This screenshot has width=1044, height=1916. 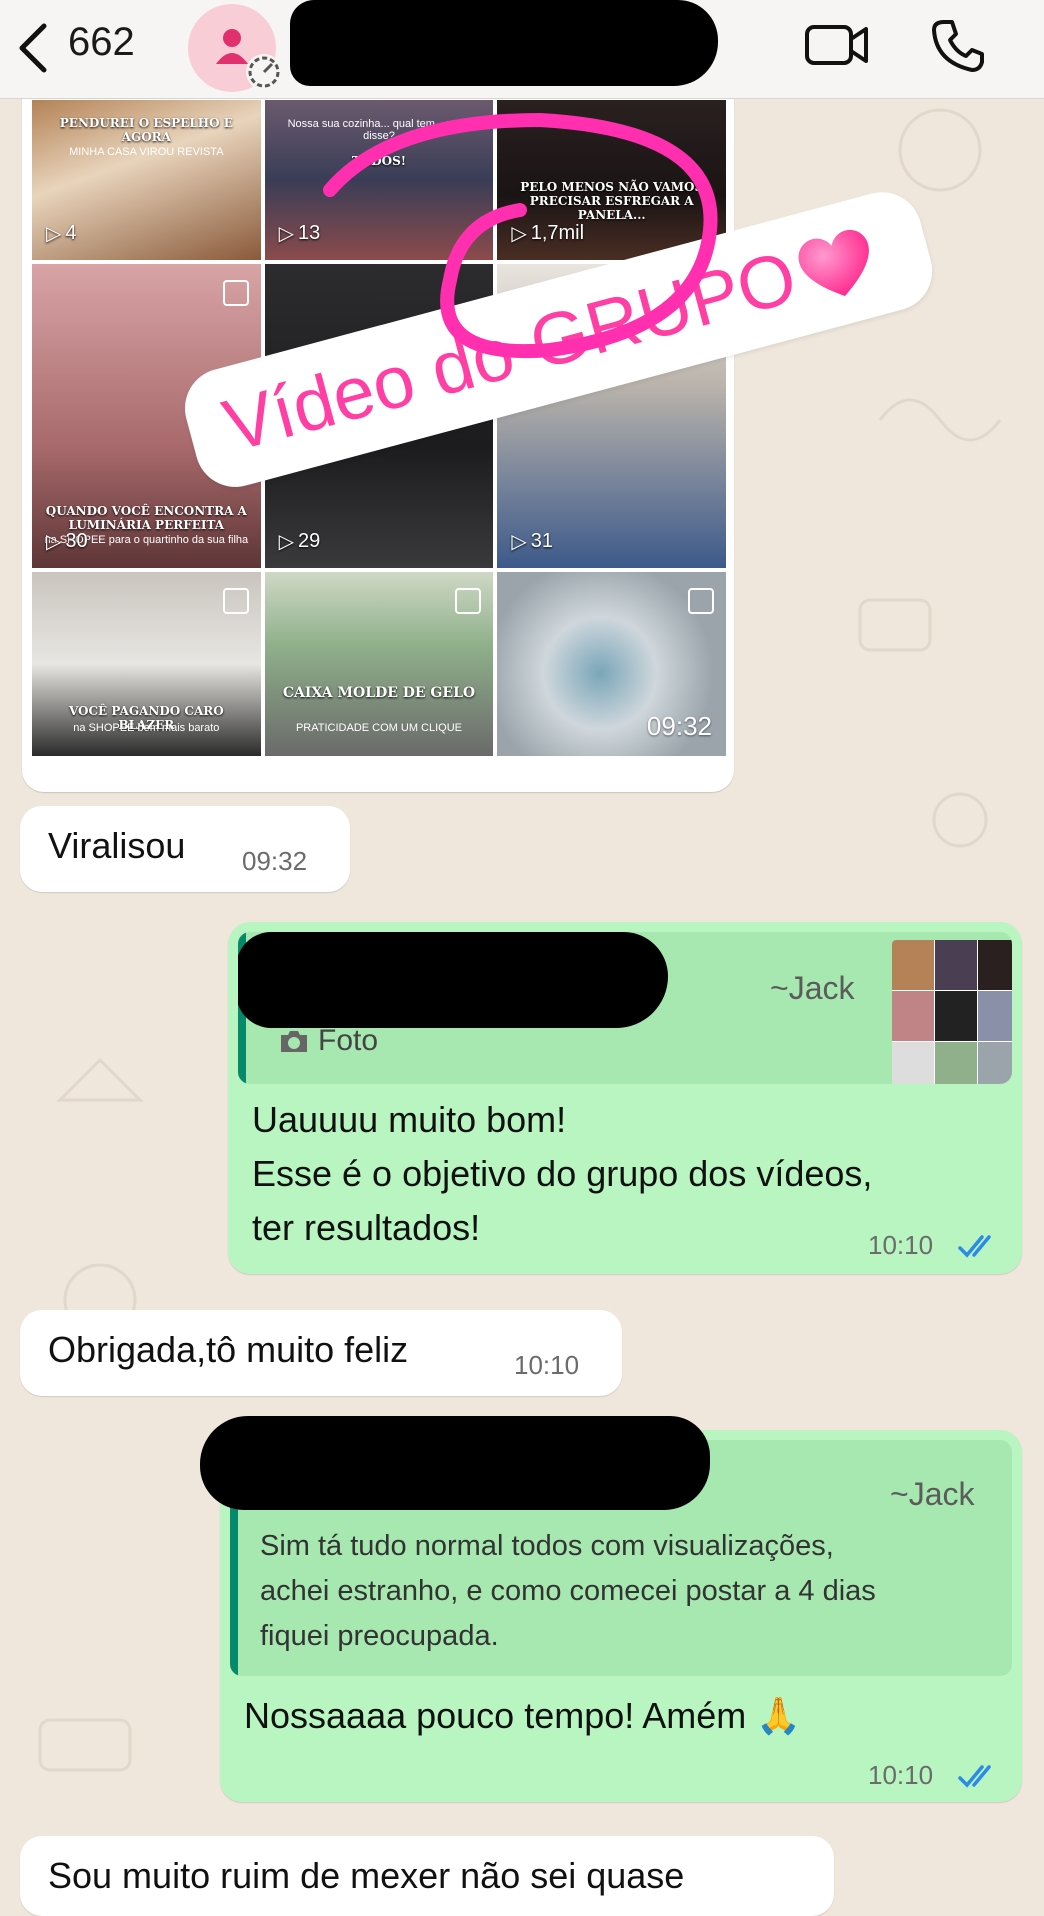 I want to click on pink-heart-icon, so click(x=833, y=262).